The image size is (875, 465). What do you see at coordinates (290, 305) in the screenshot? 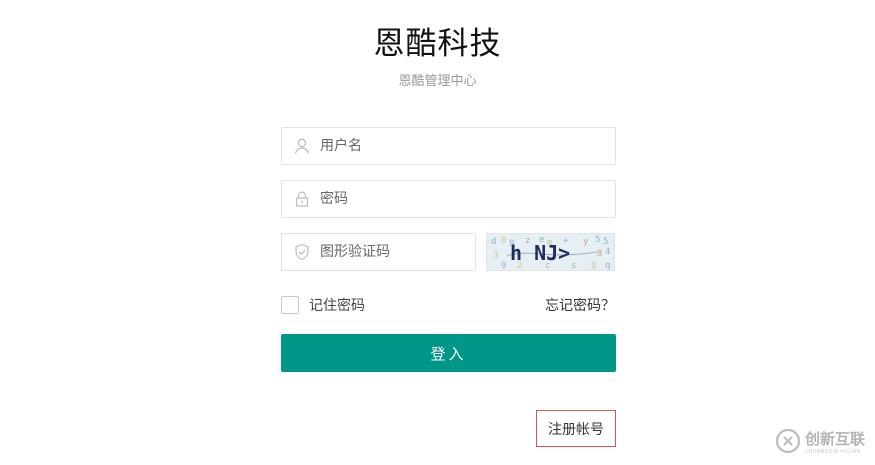
I see `remember-checkbox` at bounding box center [290, 305].